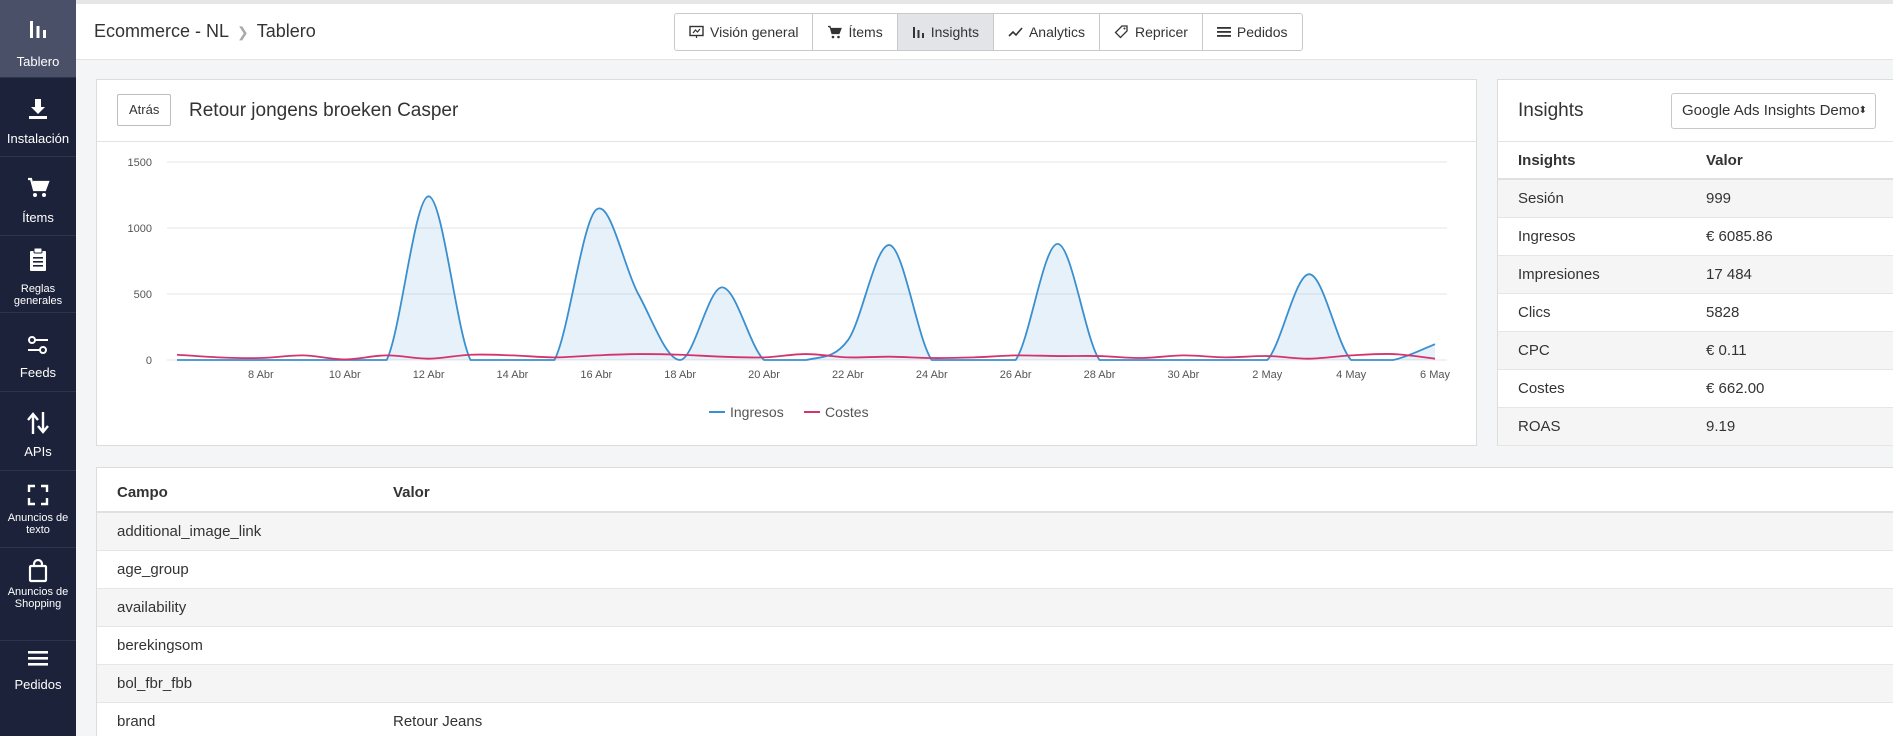 Image resolution: width=1893 pixels, height=736 pixels. I want to click on sidebar-item-instalacion: Instalación, so click(38, 118).